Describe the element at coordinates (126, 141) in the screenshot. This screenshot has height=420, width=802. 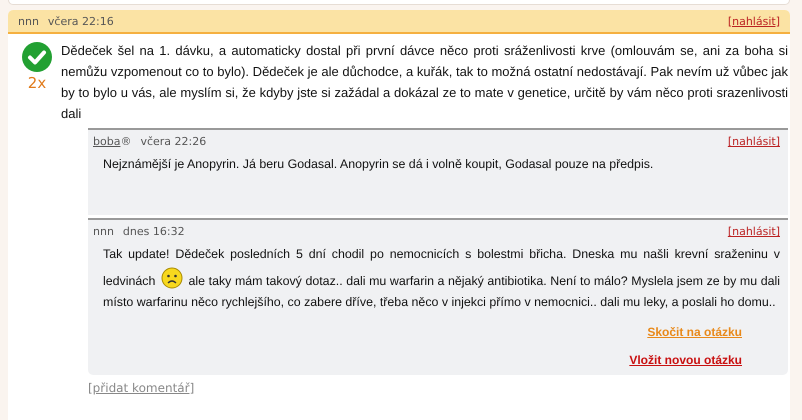
I see `registered-mark: ®` at that location.